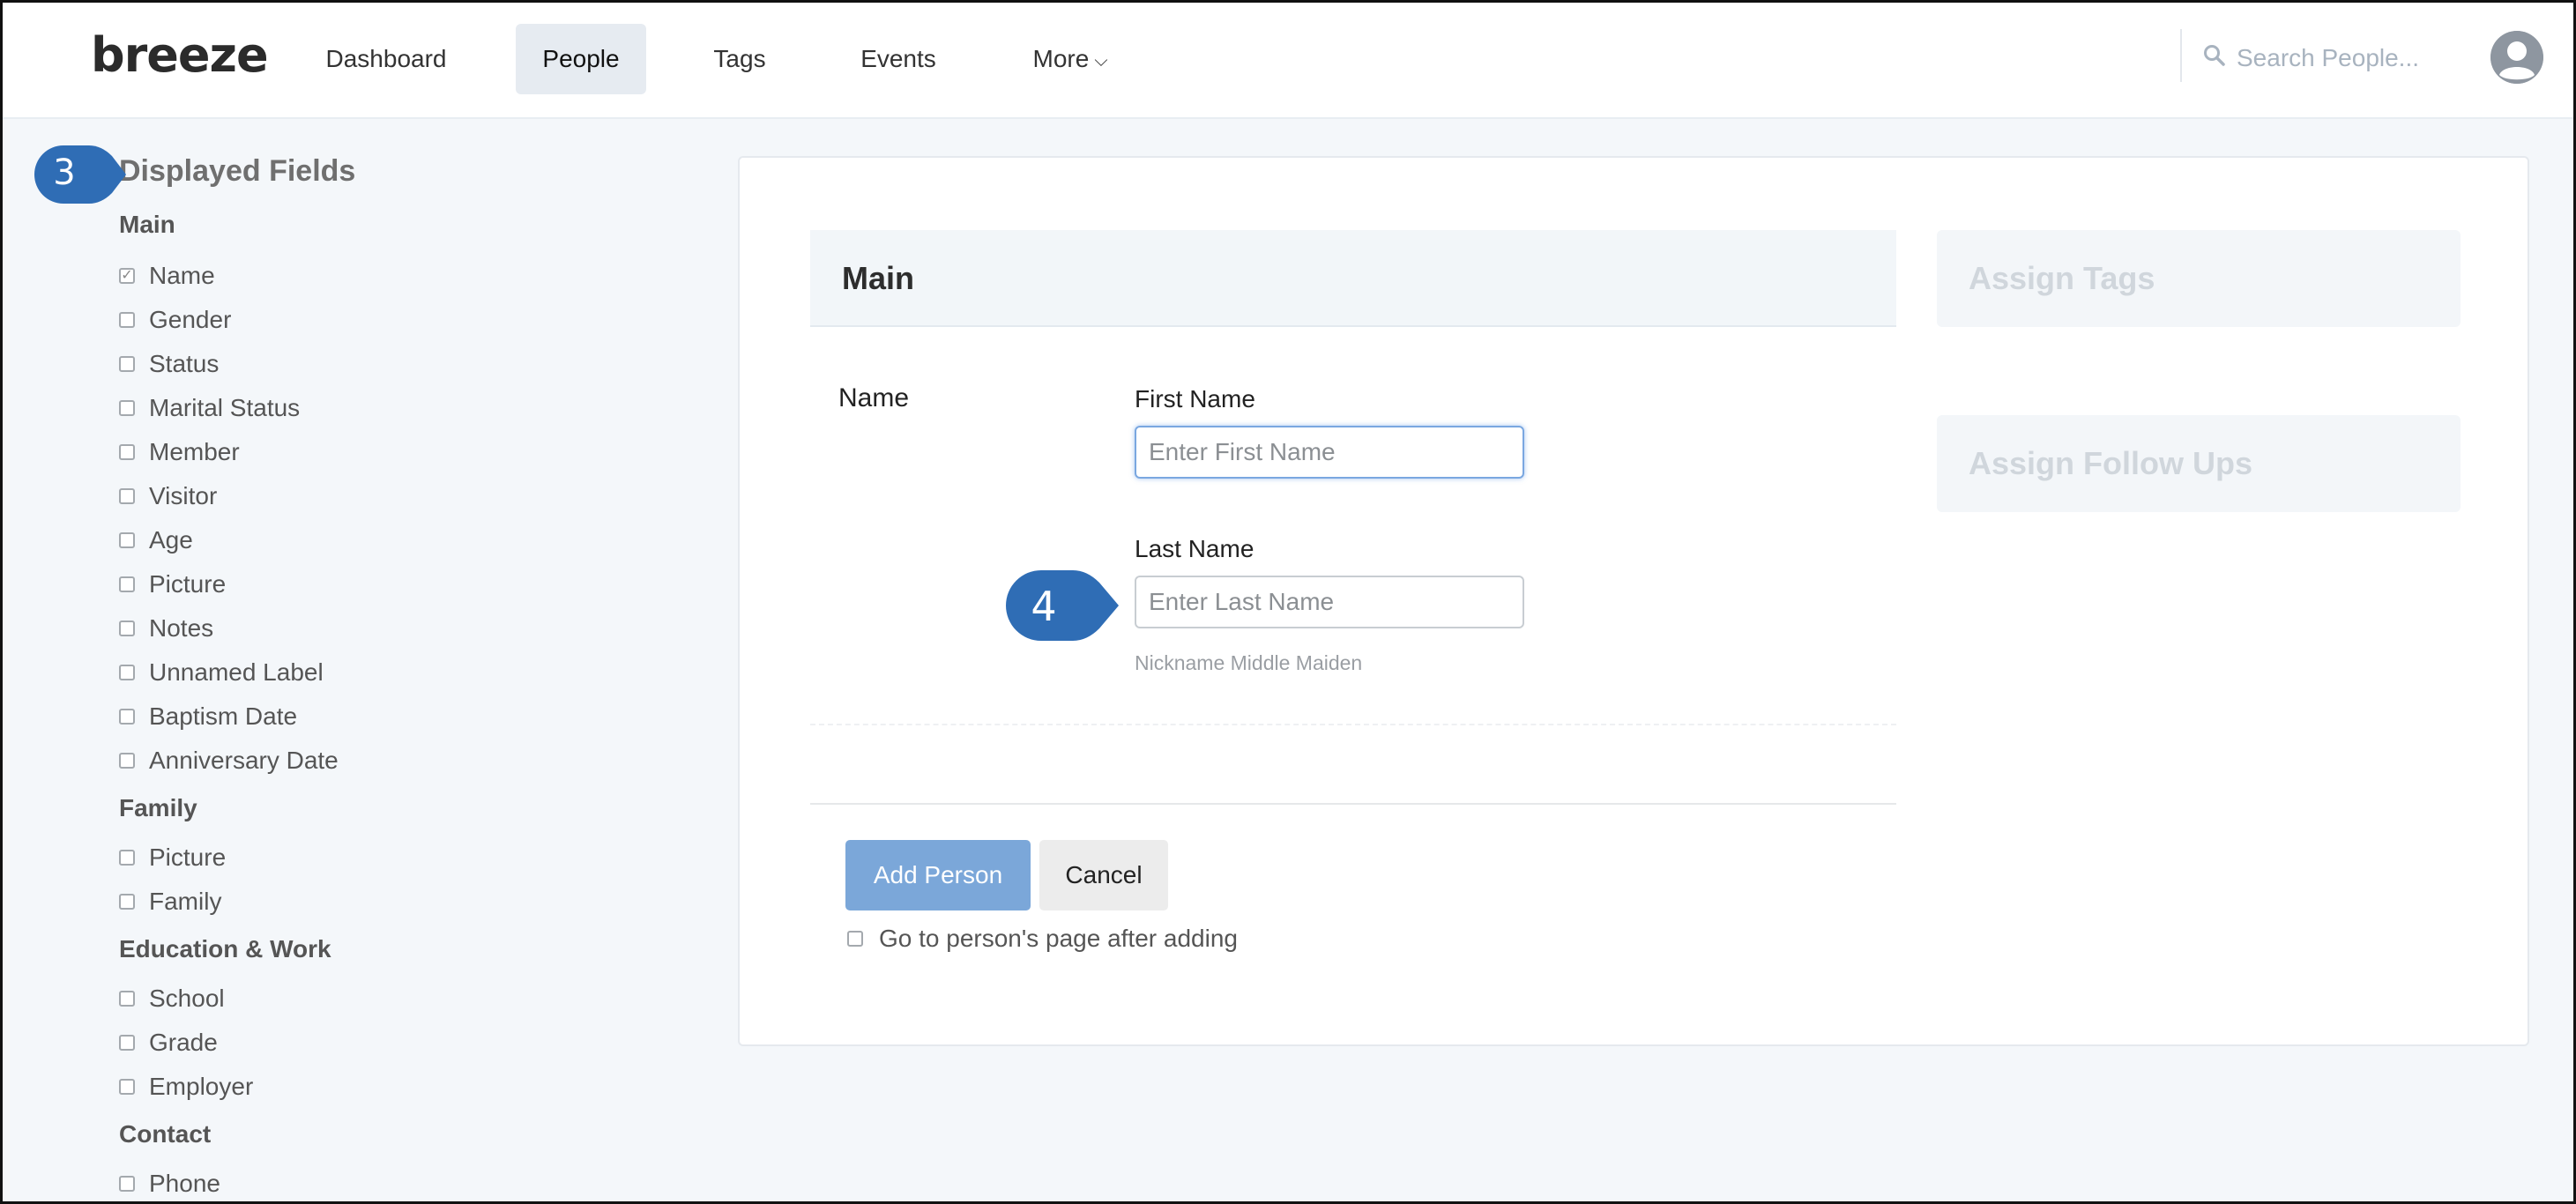 This screenshot has height=1204, width=2576. I want to click on assign-tags-panel: Assign Tags, so click(2199, 278).